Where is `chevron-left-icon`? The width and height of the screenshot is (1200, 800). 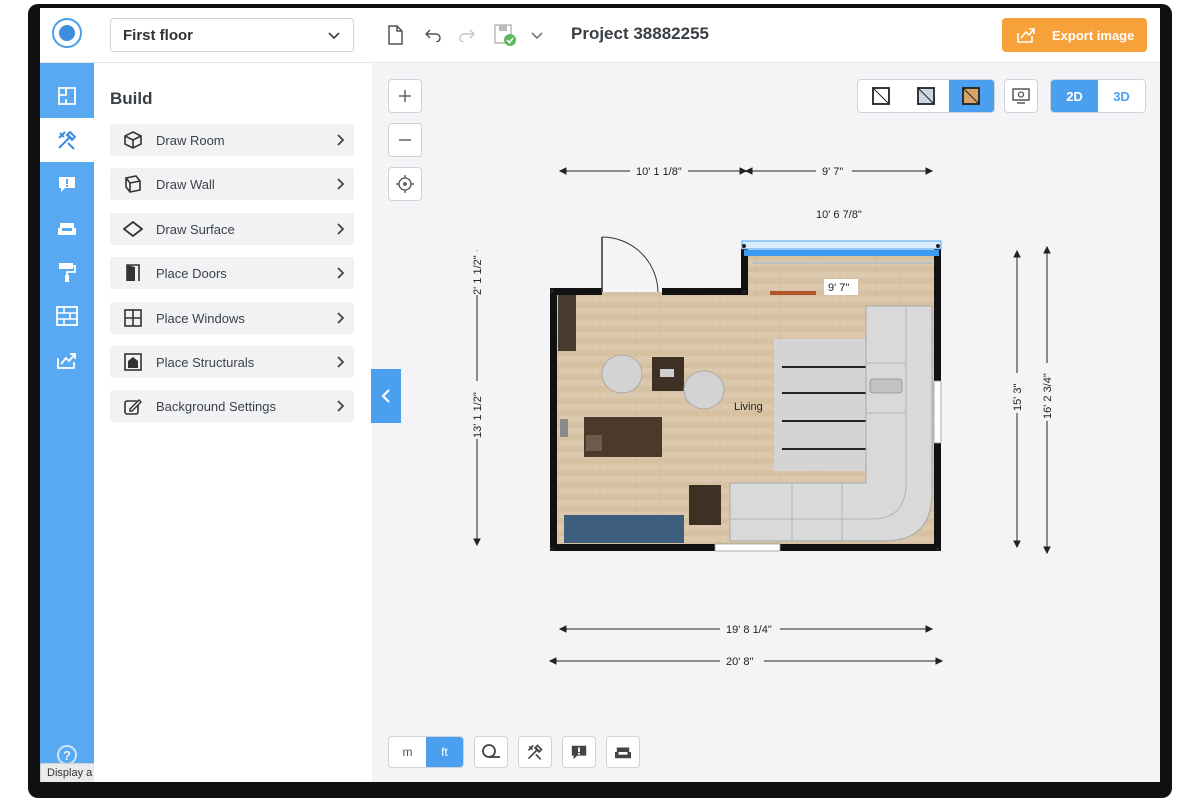 chevron-left-icon is located at coordinates (385, 396).